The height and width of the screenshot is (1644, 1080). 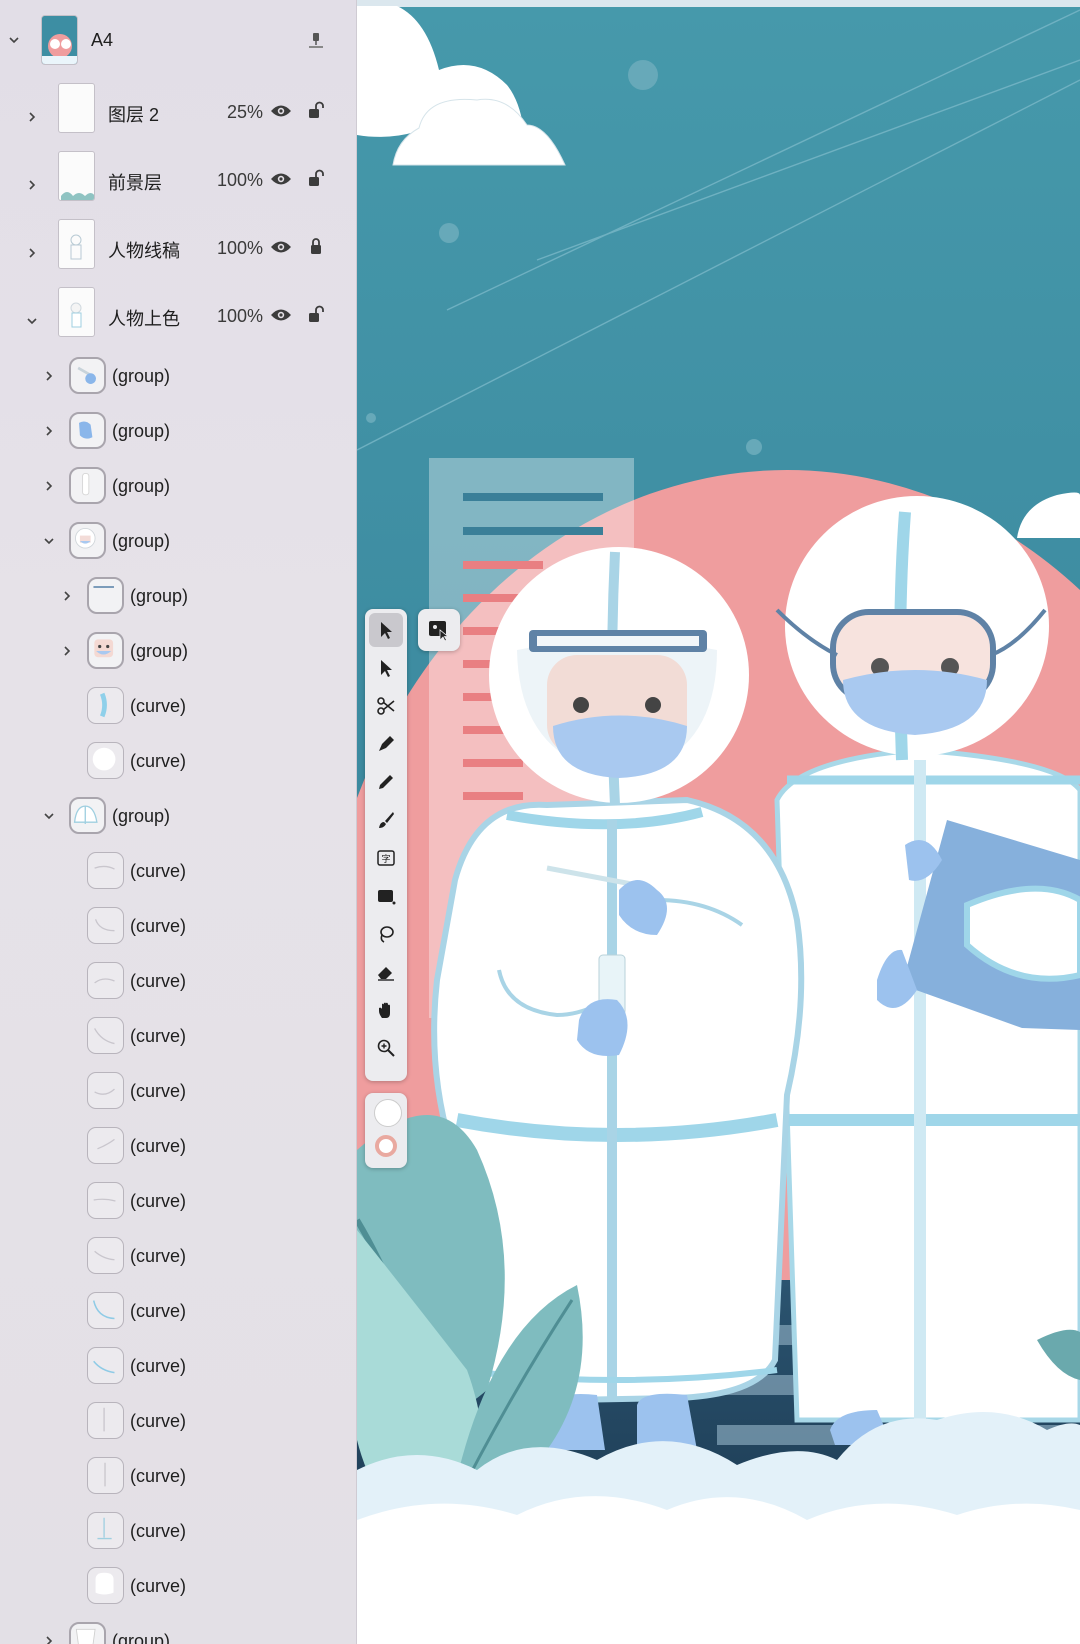 What do you see at coordinates (178, 321) in the screenshot?
I see `layer-row: 人物上色 100%` at bounding box center [178, 321].